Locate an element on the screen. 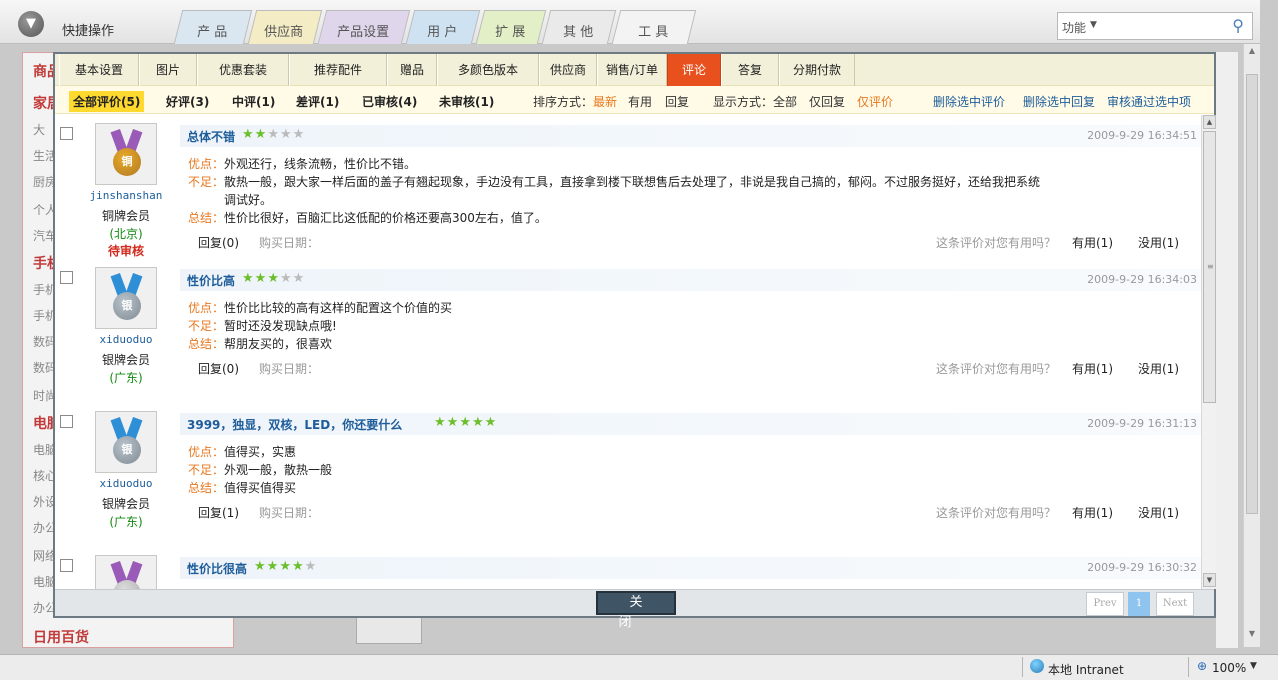 The width and height of the screenshot is (1278, 680). filter-bad: 差评(1) is located at coordinates (317, 101).